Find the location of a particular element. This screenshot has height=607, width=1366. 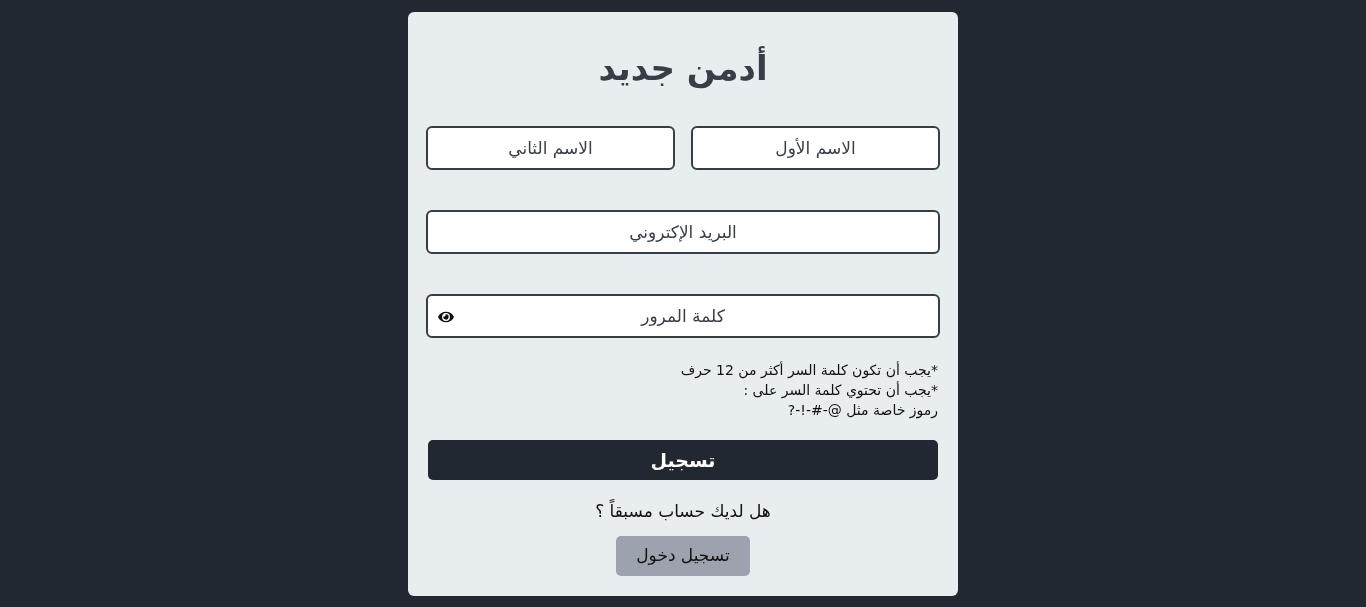

eye-icon is located at coordinates (446, 317).